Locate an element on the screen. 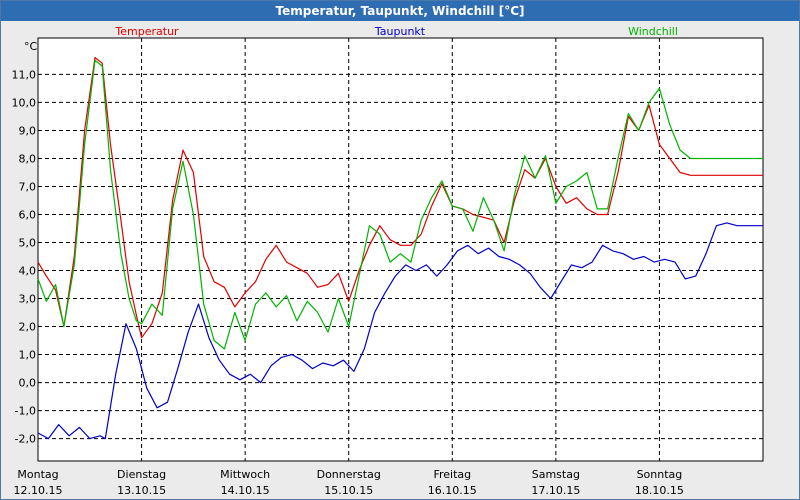  y-tick-label: -1,0 is located at coordinates (25, 411).